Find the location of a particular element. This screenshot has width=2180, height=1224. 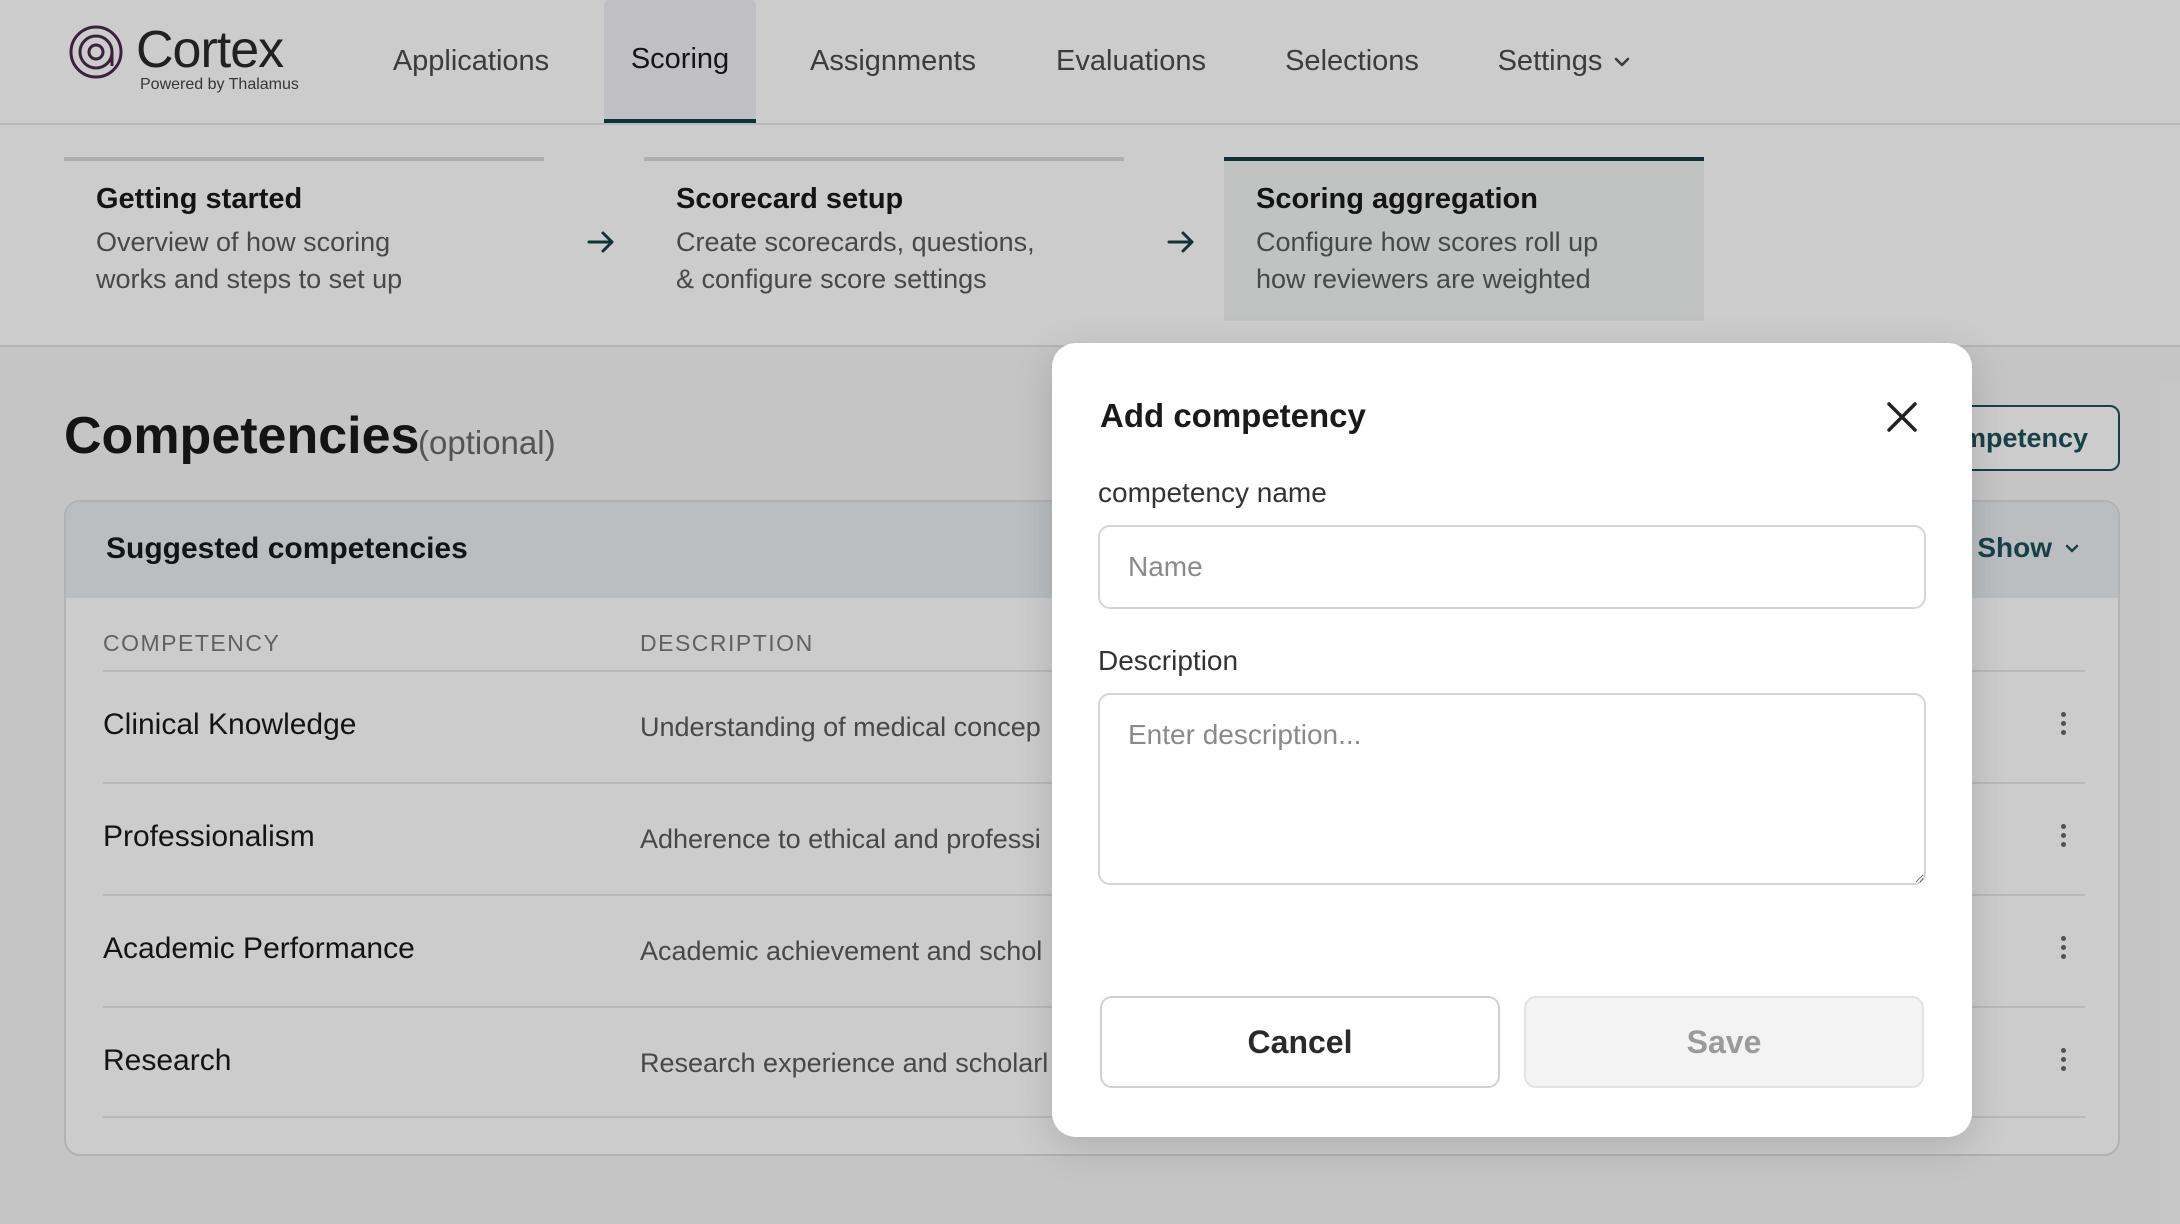

competency-name-label: competency name is located at coordinates (1212, 492).